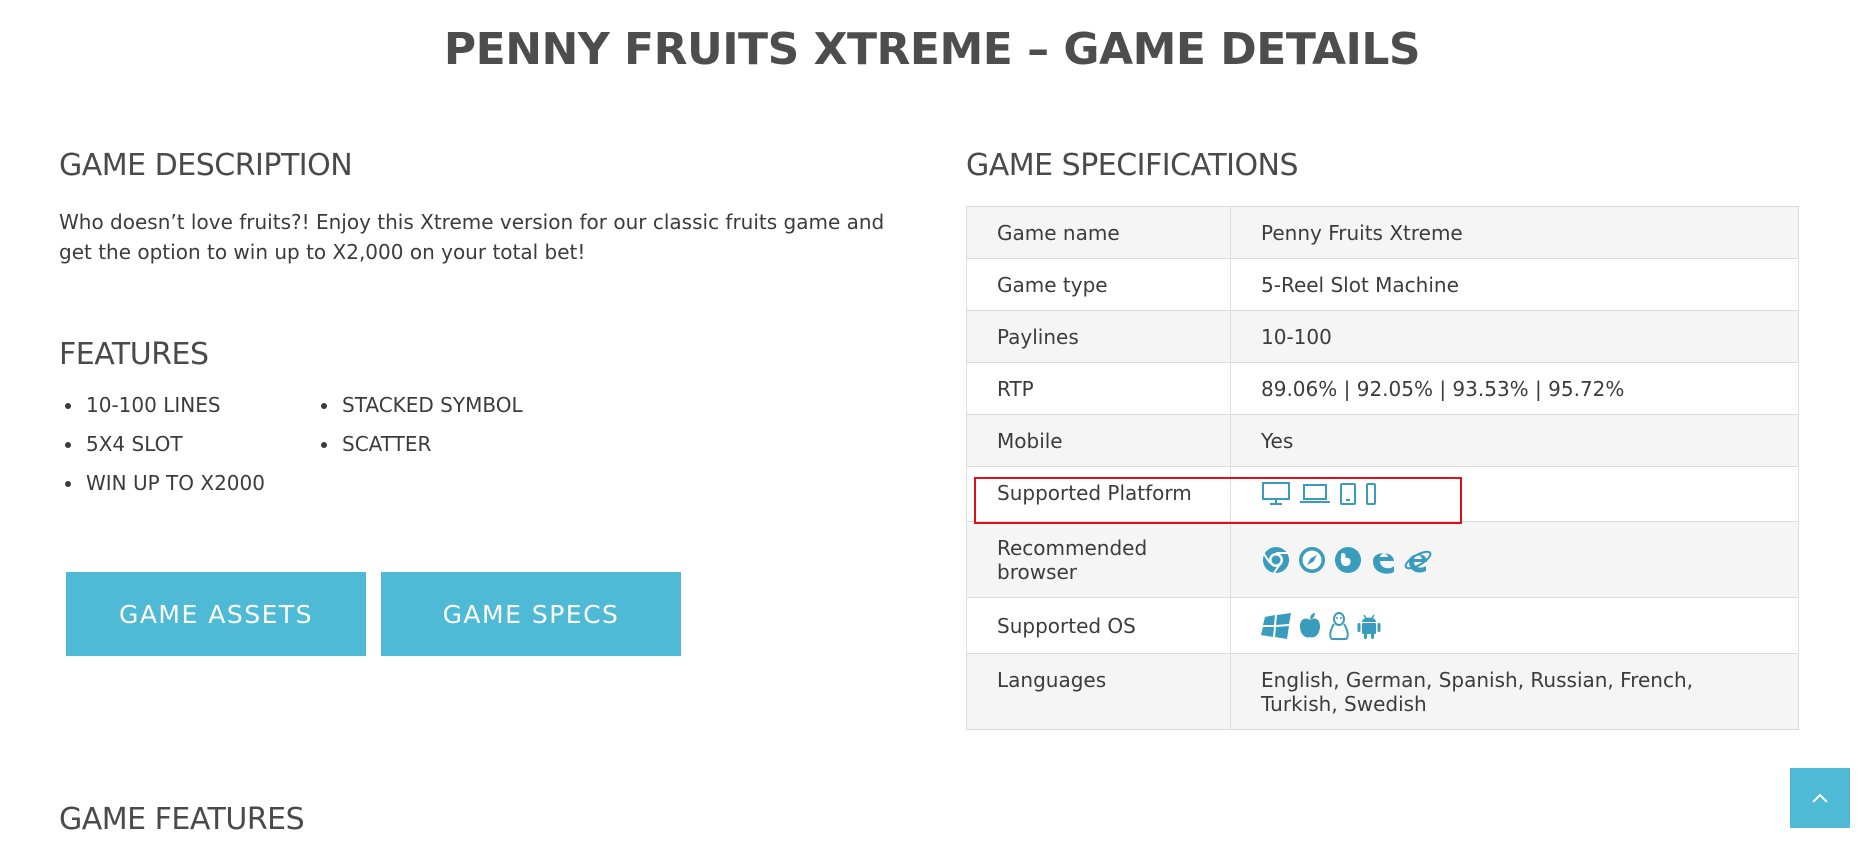 Image resolution: width=1864 pixels, height=845 pixels. What do you see at coordinates (1132, 165) in the screenshot?
I see `game-specifications-heading: GAME SPECIFICATIONS` at bounding box center [1132, 165].